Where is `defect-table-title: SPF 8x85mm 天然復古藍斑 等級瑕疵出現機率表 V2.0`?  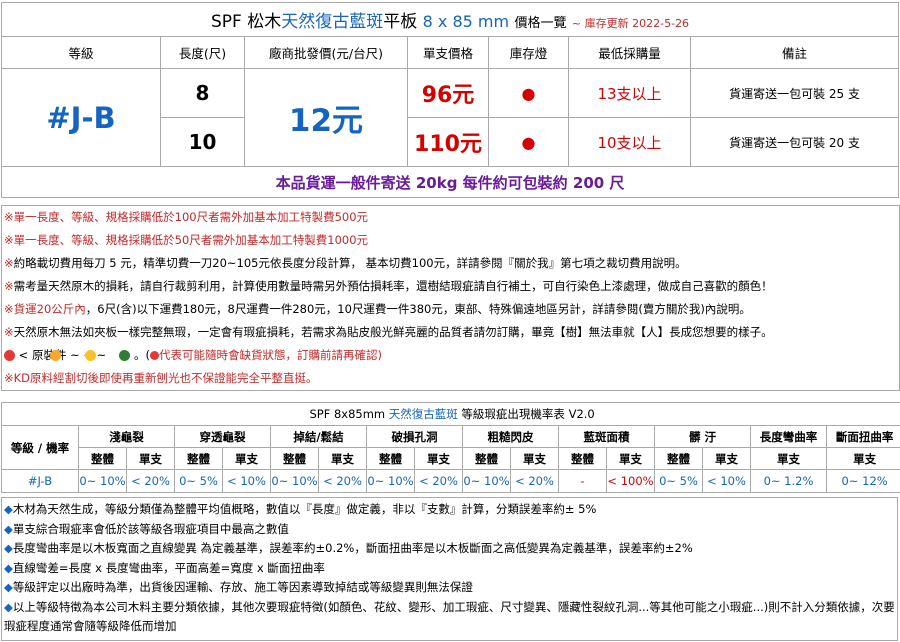 defect-table-title: SPF 8x85mm 天然復古藍斑 等級瑕疵出現機率表 V2.0 is located at coordinates (450, 414).